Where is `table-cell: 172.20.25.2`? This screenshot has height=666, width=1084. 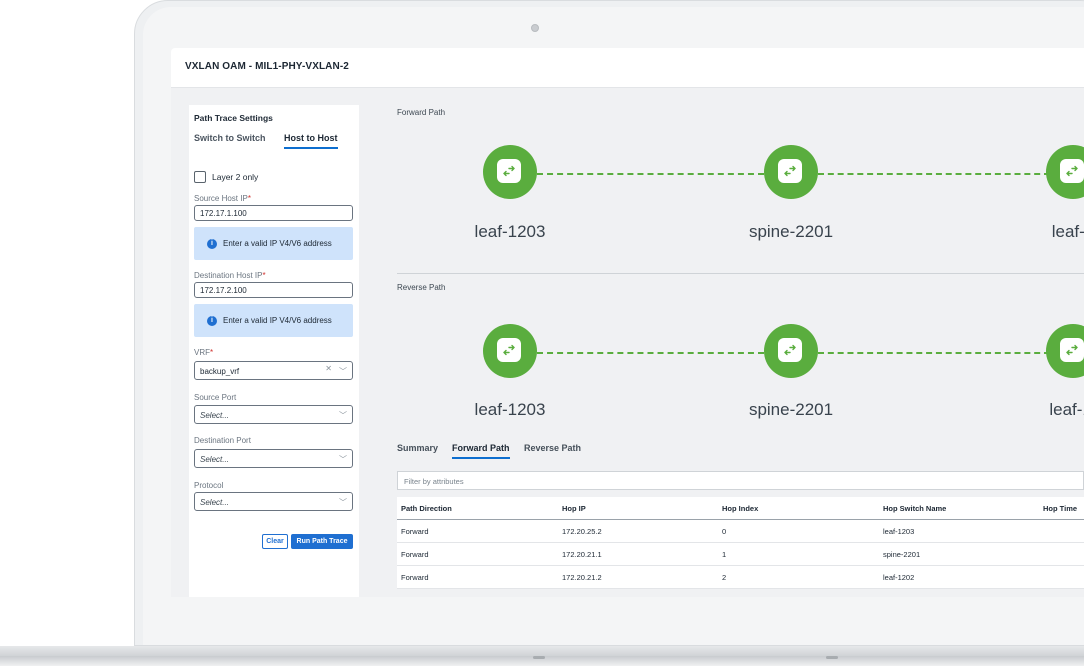
table-cell: 172.20.25.2 is located at coordinates (582, 531).